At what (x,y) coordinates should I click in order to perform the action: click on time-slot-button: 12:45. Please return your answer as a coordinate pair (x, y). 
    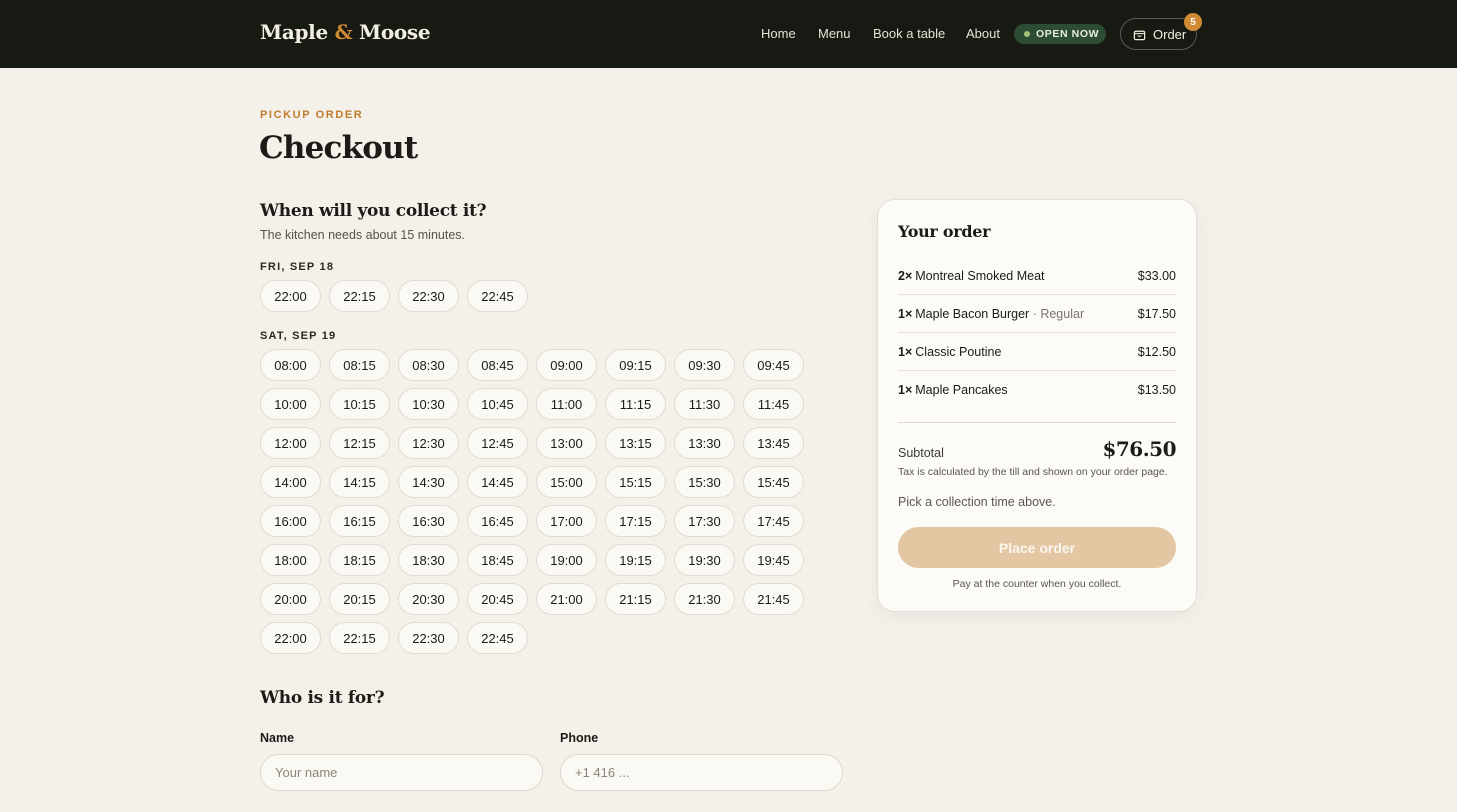
    Looking at the image, I should click on (497, 443).